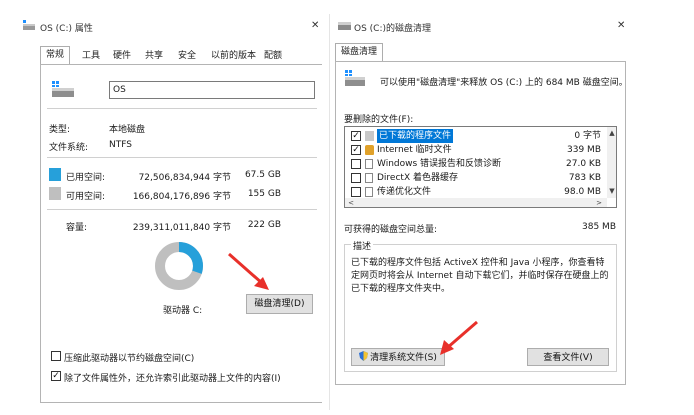 This screenshot has height=415, width=694. Describe the element at coordinates (612, 191) in the screenshot. I see `scroll-down-icon: ▼` at that location.